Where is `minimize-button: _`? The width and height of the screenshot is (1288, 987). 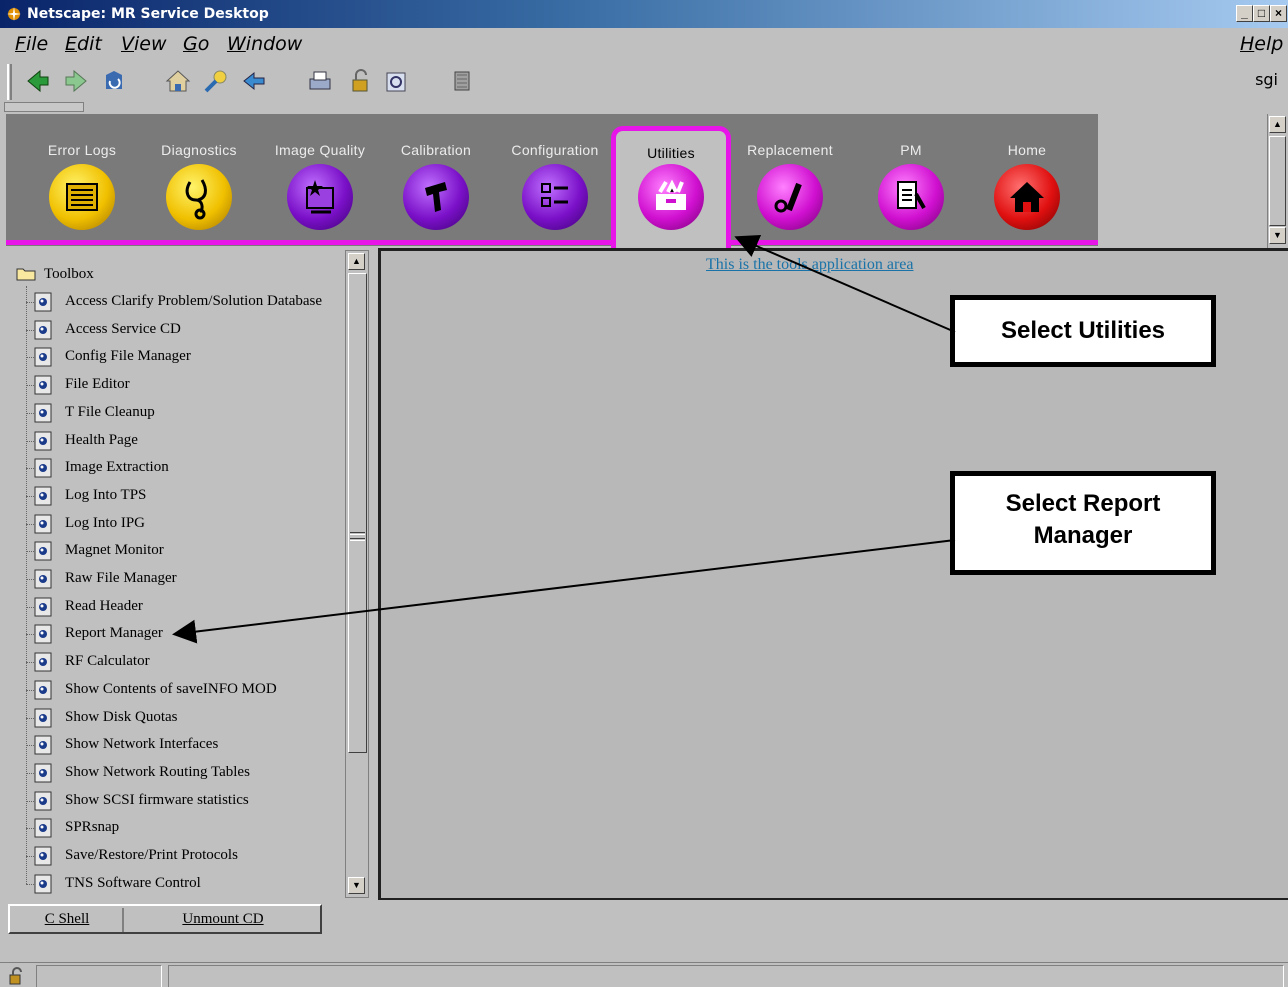
minimize-button: _ is located at coordinates (1244, 13).